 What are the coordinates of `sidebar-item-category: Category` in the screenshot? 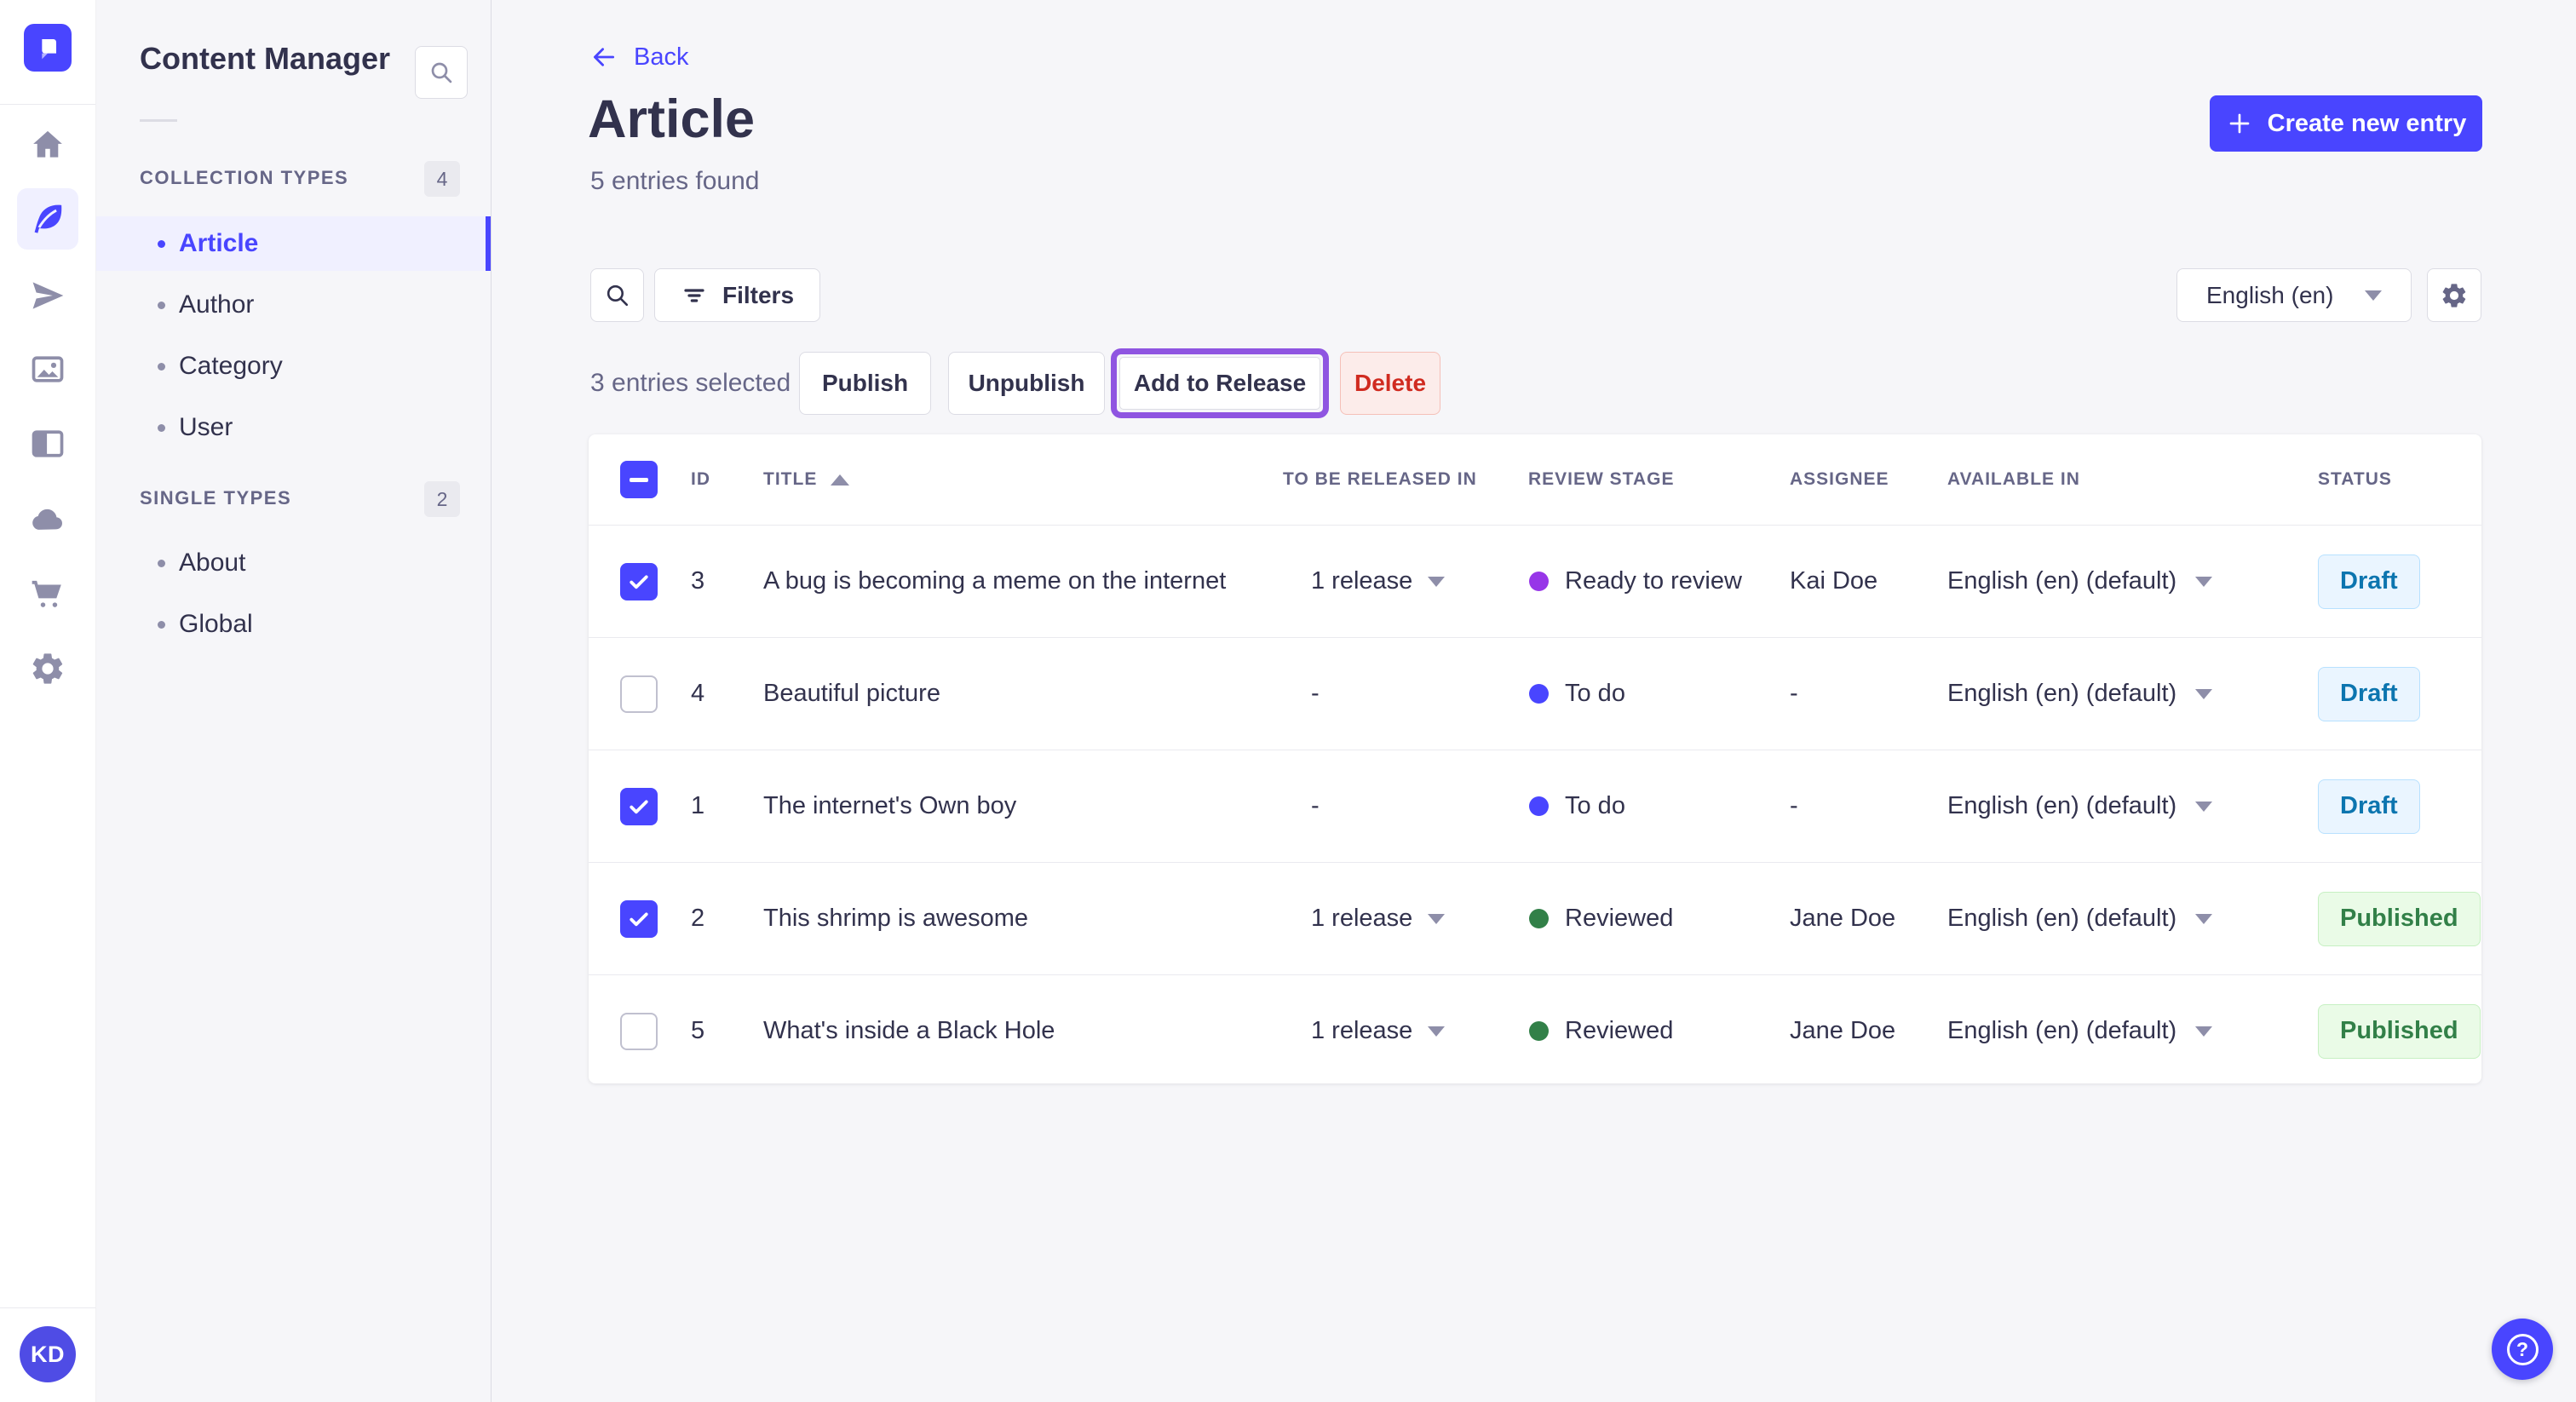 It's located at (294, 366).